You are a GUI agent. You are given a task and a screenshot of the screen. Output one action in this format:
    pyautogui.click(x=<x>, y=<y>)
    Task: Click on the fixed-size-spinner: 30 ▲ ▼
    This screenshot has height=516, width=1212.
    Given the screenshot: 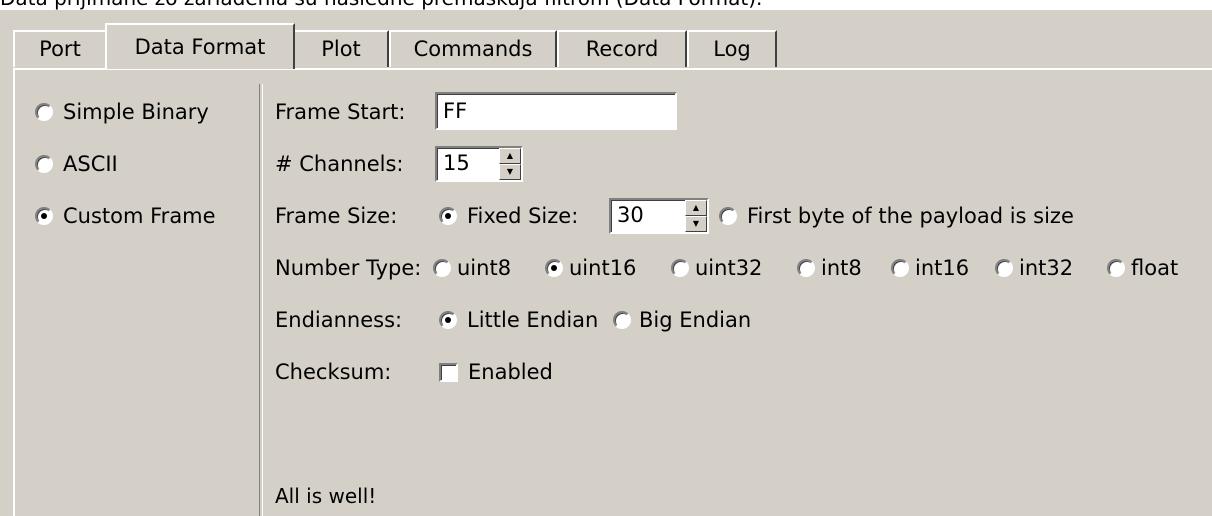 What is the action you would take?
    pyautogui.click(x=659, y=216)
    